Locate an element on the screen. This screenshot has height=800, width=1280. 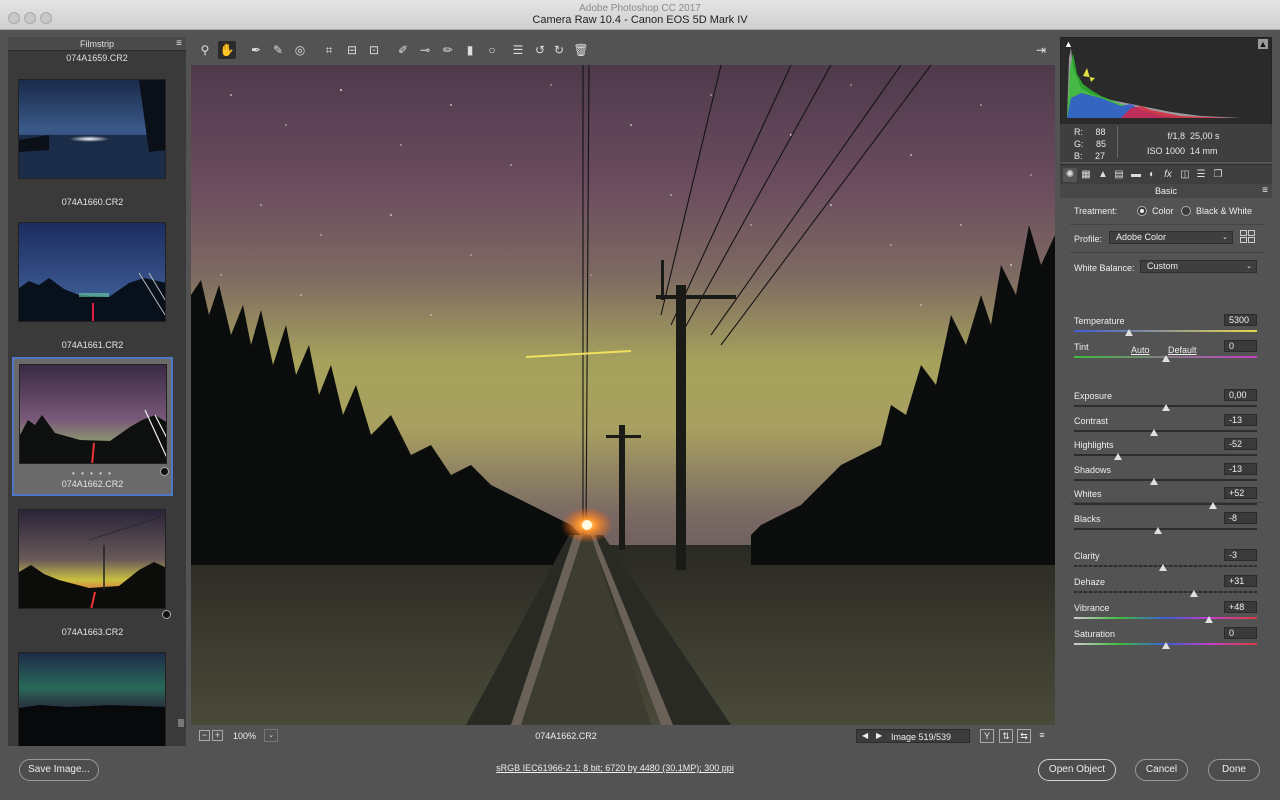
filmstrip-item-1660: 074A1660.CR2 is located at coordinates (92, 142).